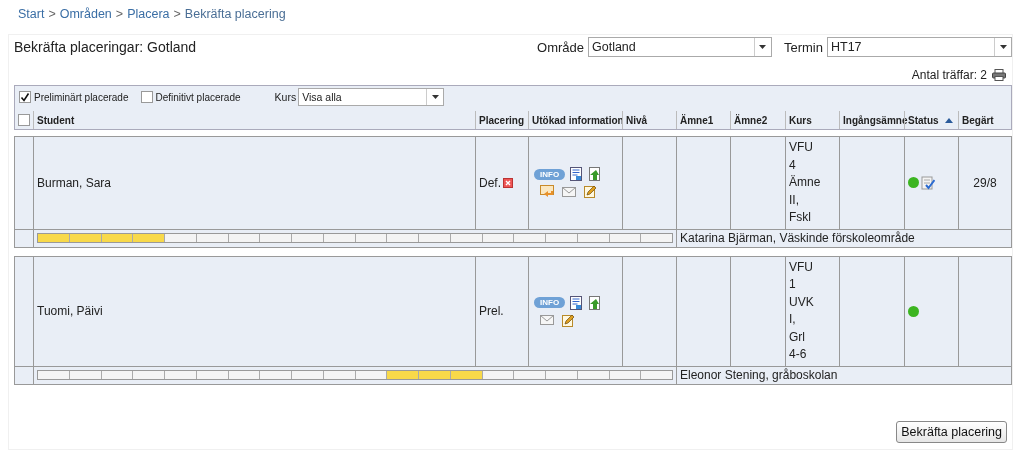 This screenshot has height=466, width=1023. What do you see at coordinates (697, 120) in the screenshot?
I see `column-header: Ämne1` at bounding box center [697, 120].